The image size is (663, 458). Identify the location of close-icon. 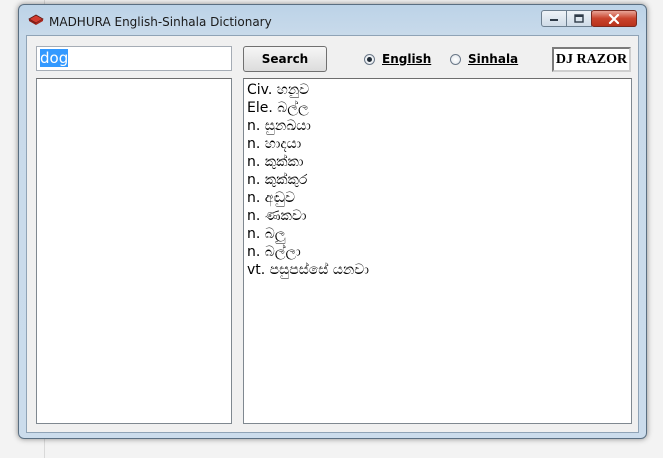
(614, 18).